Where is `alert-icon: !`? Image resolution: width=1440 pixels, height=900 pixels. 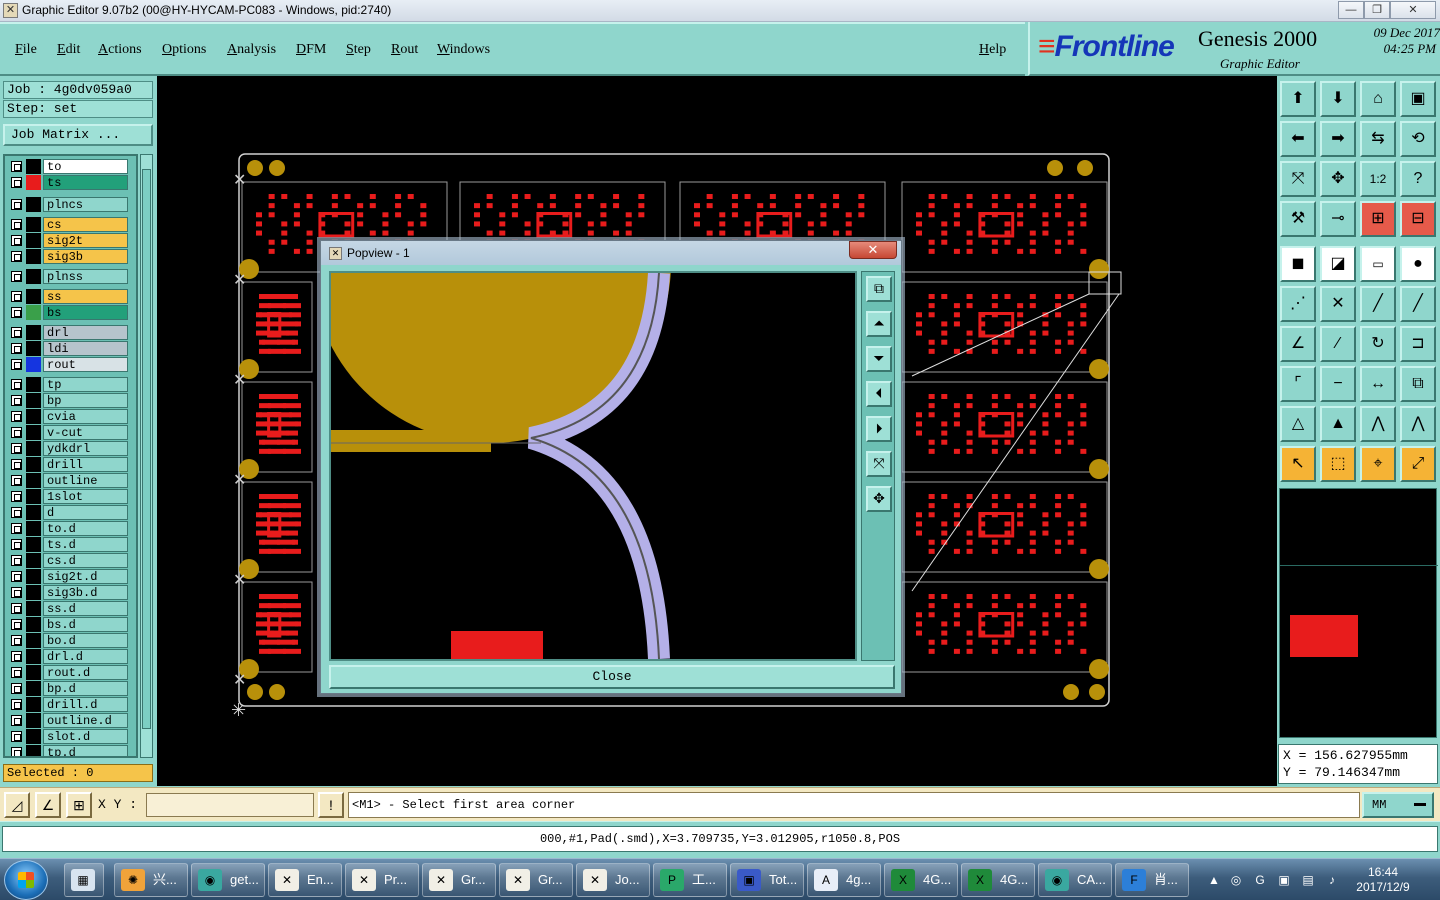
alert-icon: ! is located at coordinates (331, 805).